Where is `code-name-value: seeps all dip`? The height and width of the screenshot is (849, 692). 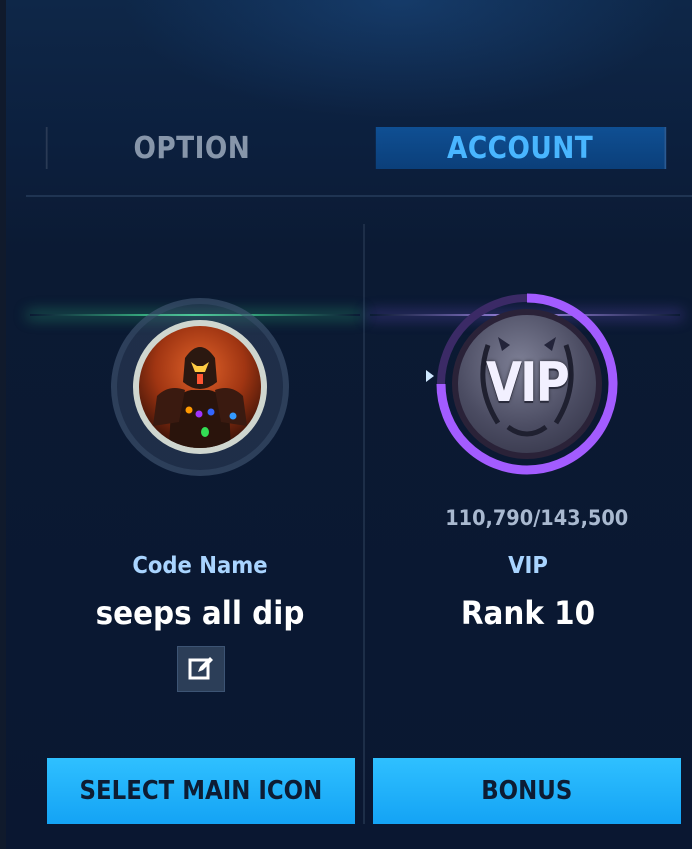
code-name-value: seeps all dip is located at coordinates (200, 613).